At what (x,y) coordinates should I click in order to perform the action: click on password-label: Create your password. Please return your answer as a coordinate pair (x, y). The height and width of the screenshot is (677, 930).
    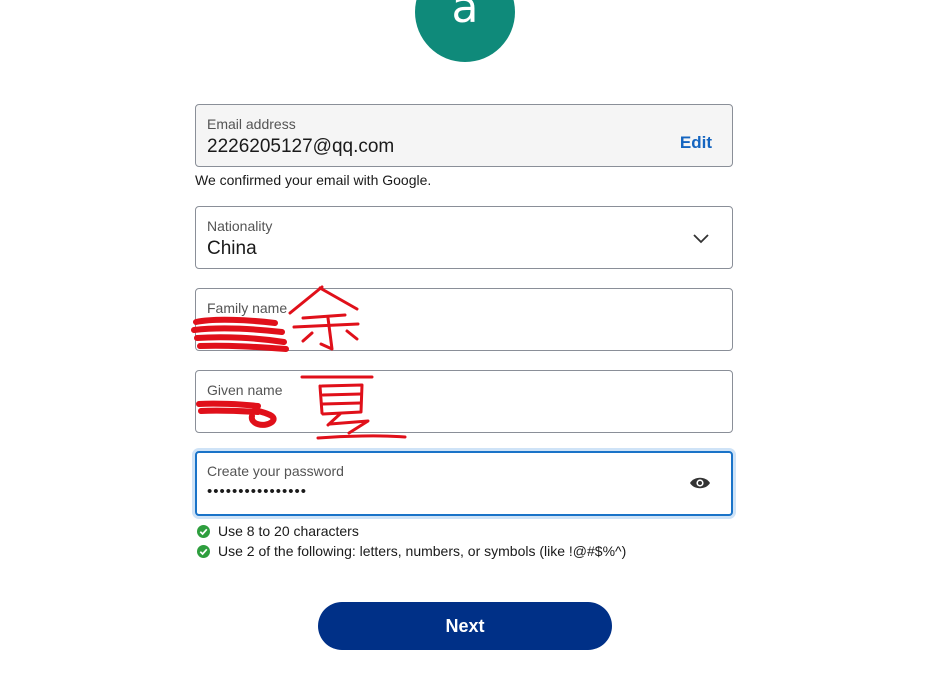
    Looking at the image, I should click on (275, 471).